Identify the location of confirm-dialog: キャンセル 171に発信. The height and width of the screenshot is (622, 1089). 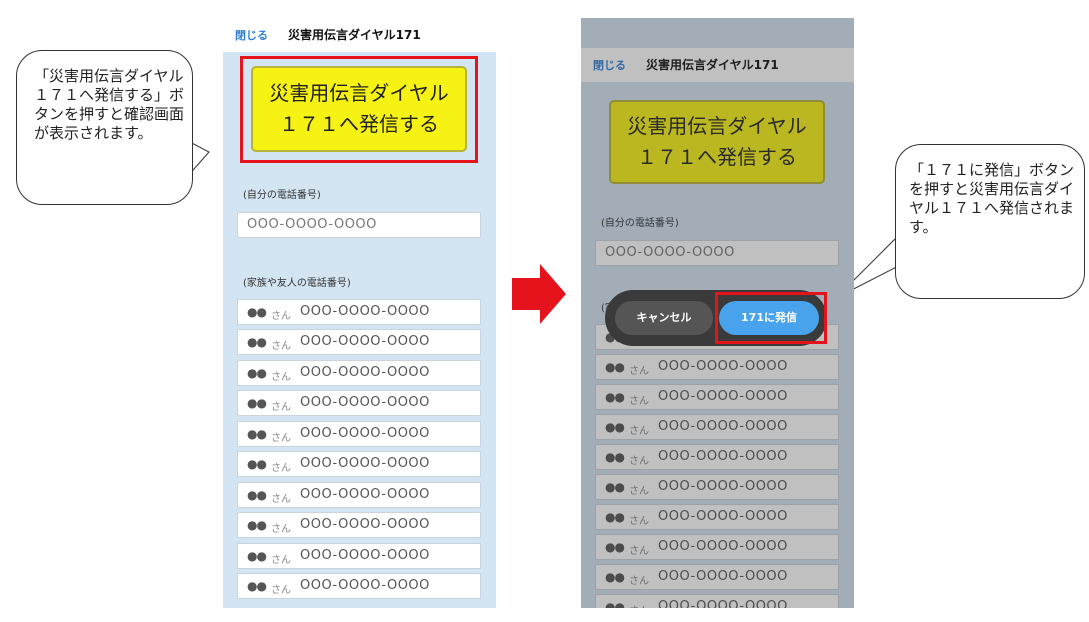
(716, 318).